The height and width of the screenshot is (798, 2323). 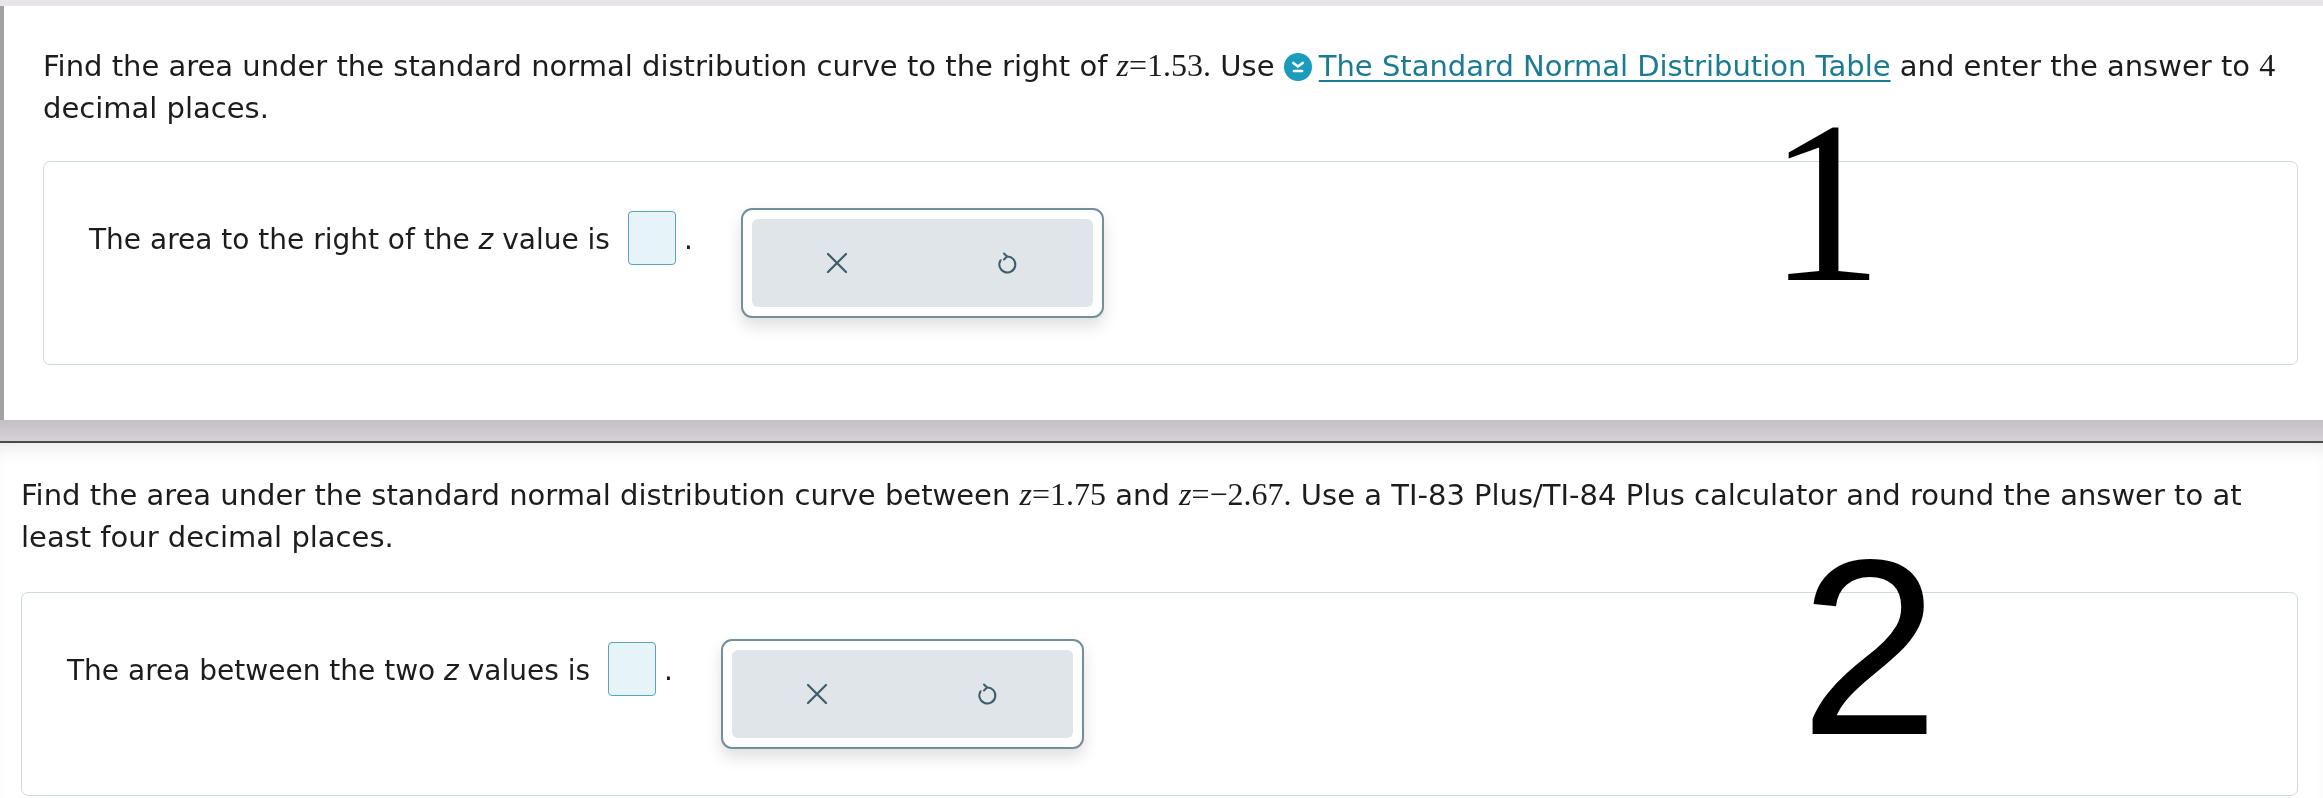 What do you see at coordinates (1297, 67) in the screenshot?
I see `chevron-down-circle-icon` at bounding box center [1297, 67].